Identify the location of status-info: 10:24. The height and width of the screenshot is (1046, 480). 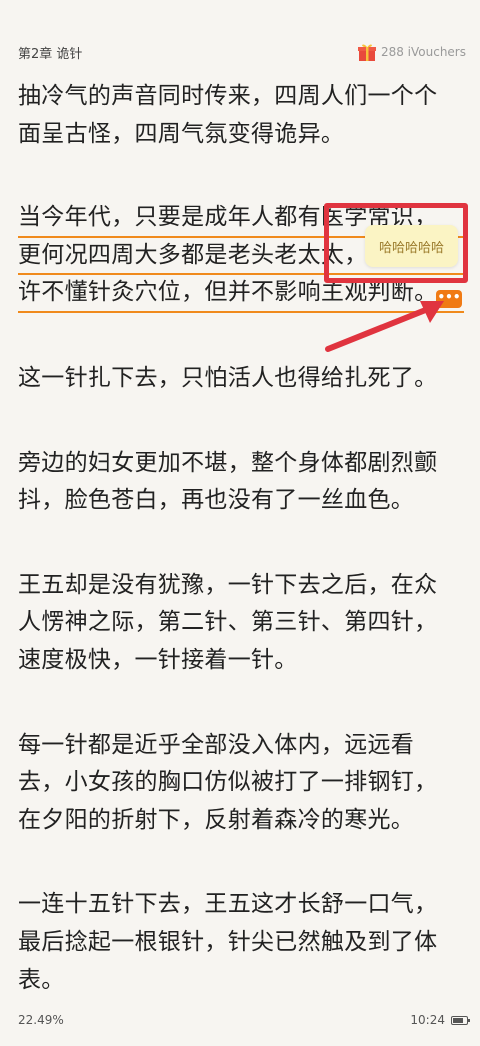
(440, 1020).